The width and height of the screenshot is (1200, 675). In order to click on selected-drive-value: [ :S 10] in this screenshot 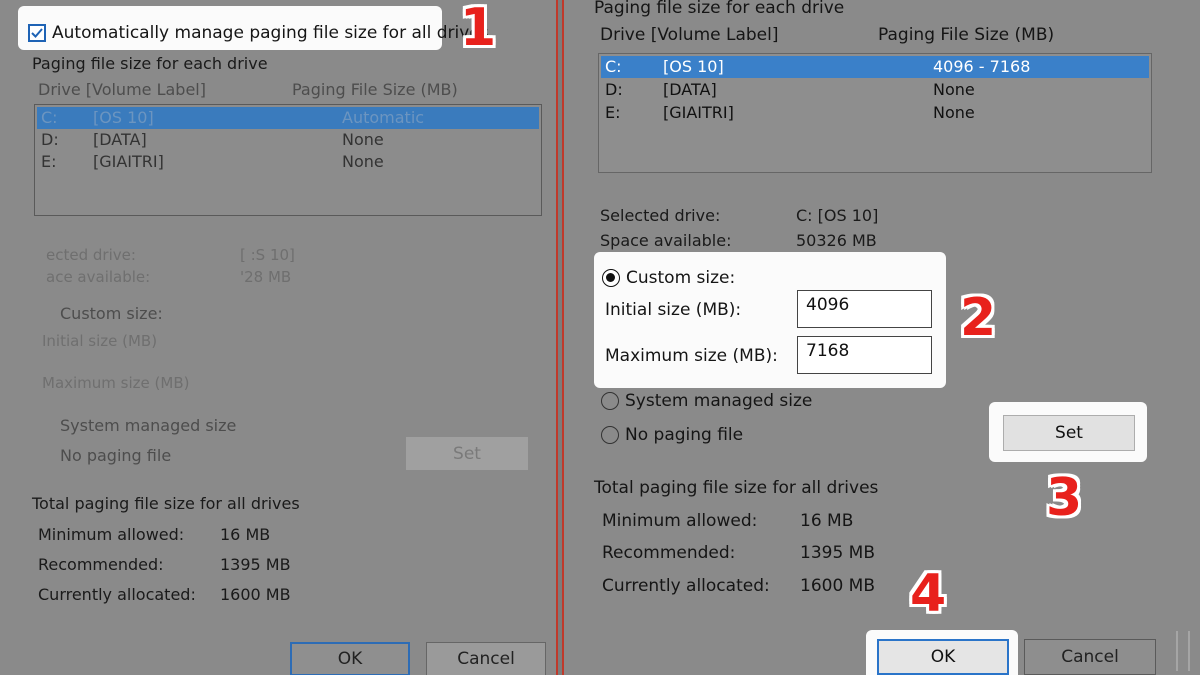, I will do `click(267, 255)`.